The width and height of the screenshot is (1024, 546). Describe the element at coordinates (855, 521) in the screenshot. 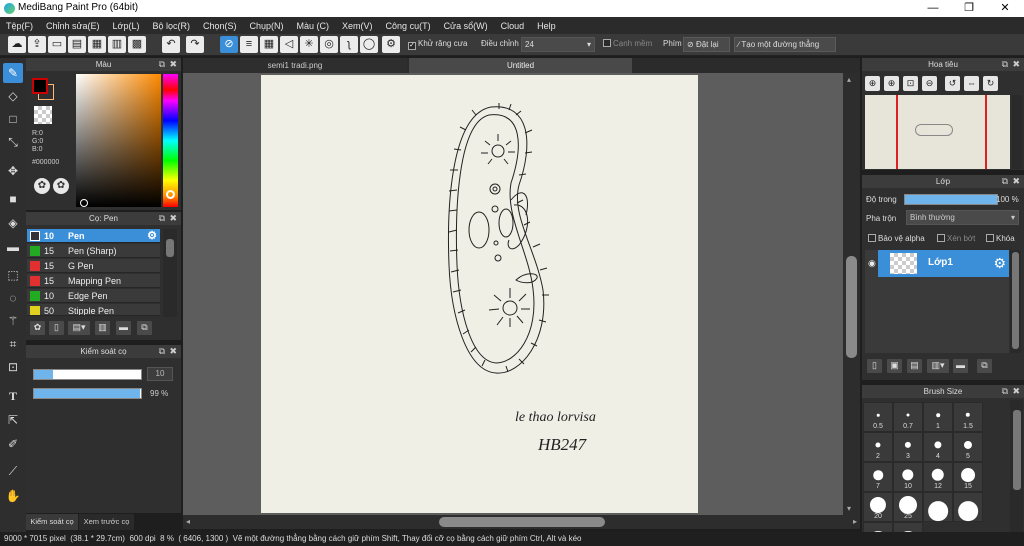

I see `scroll-right-icon: ▸` at that location.